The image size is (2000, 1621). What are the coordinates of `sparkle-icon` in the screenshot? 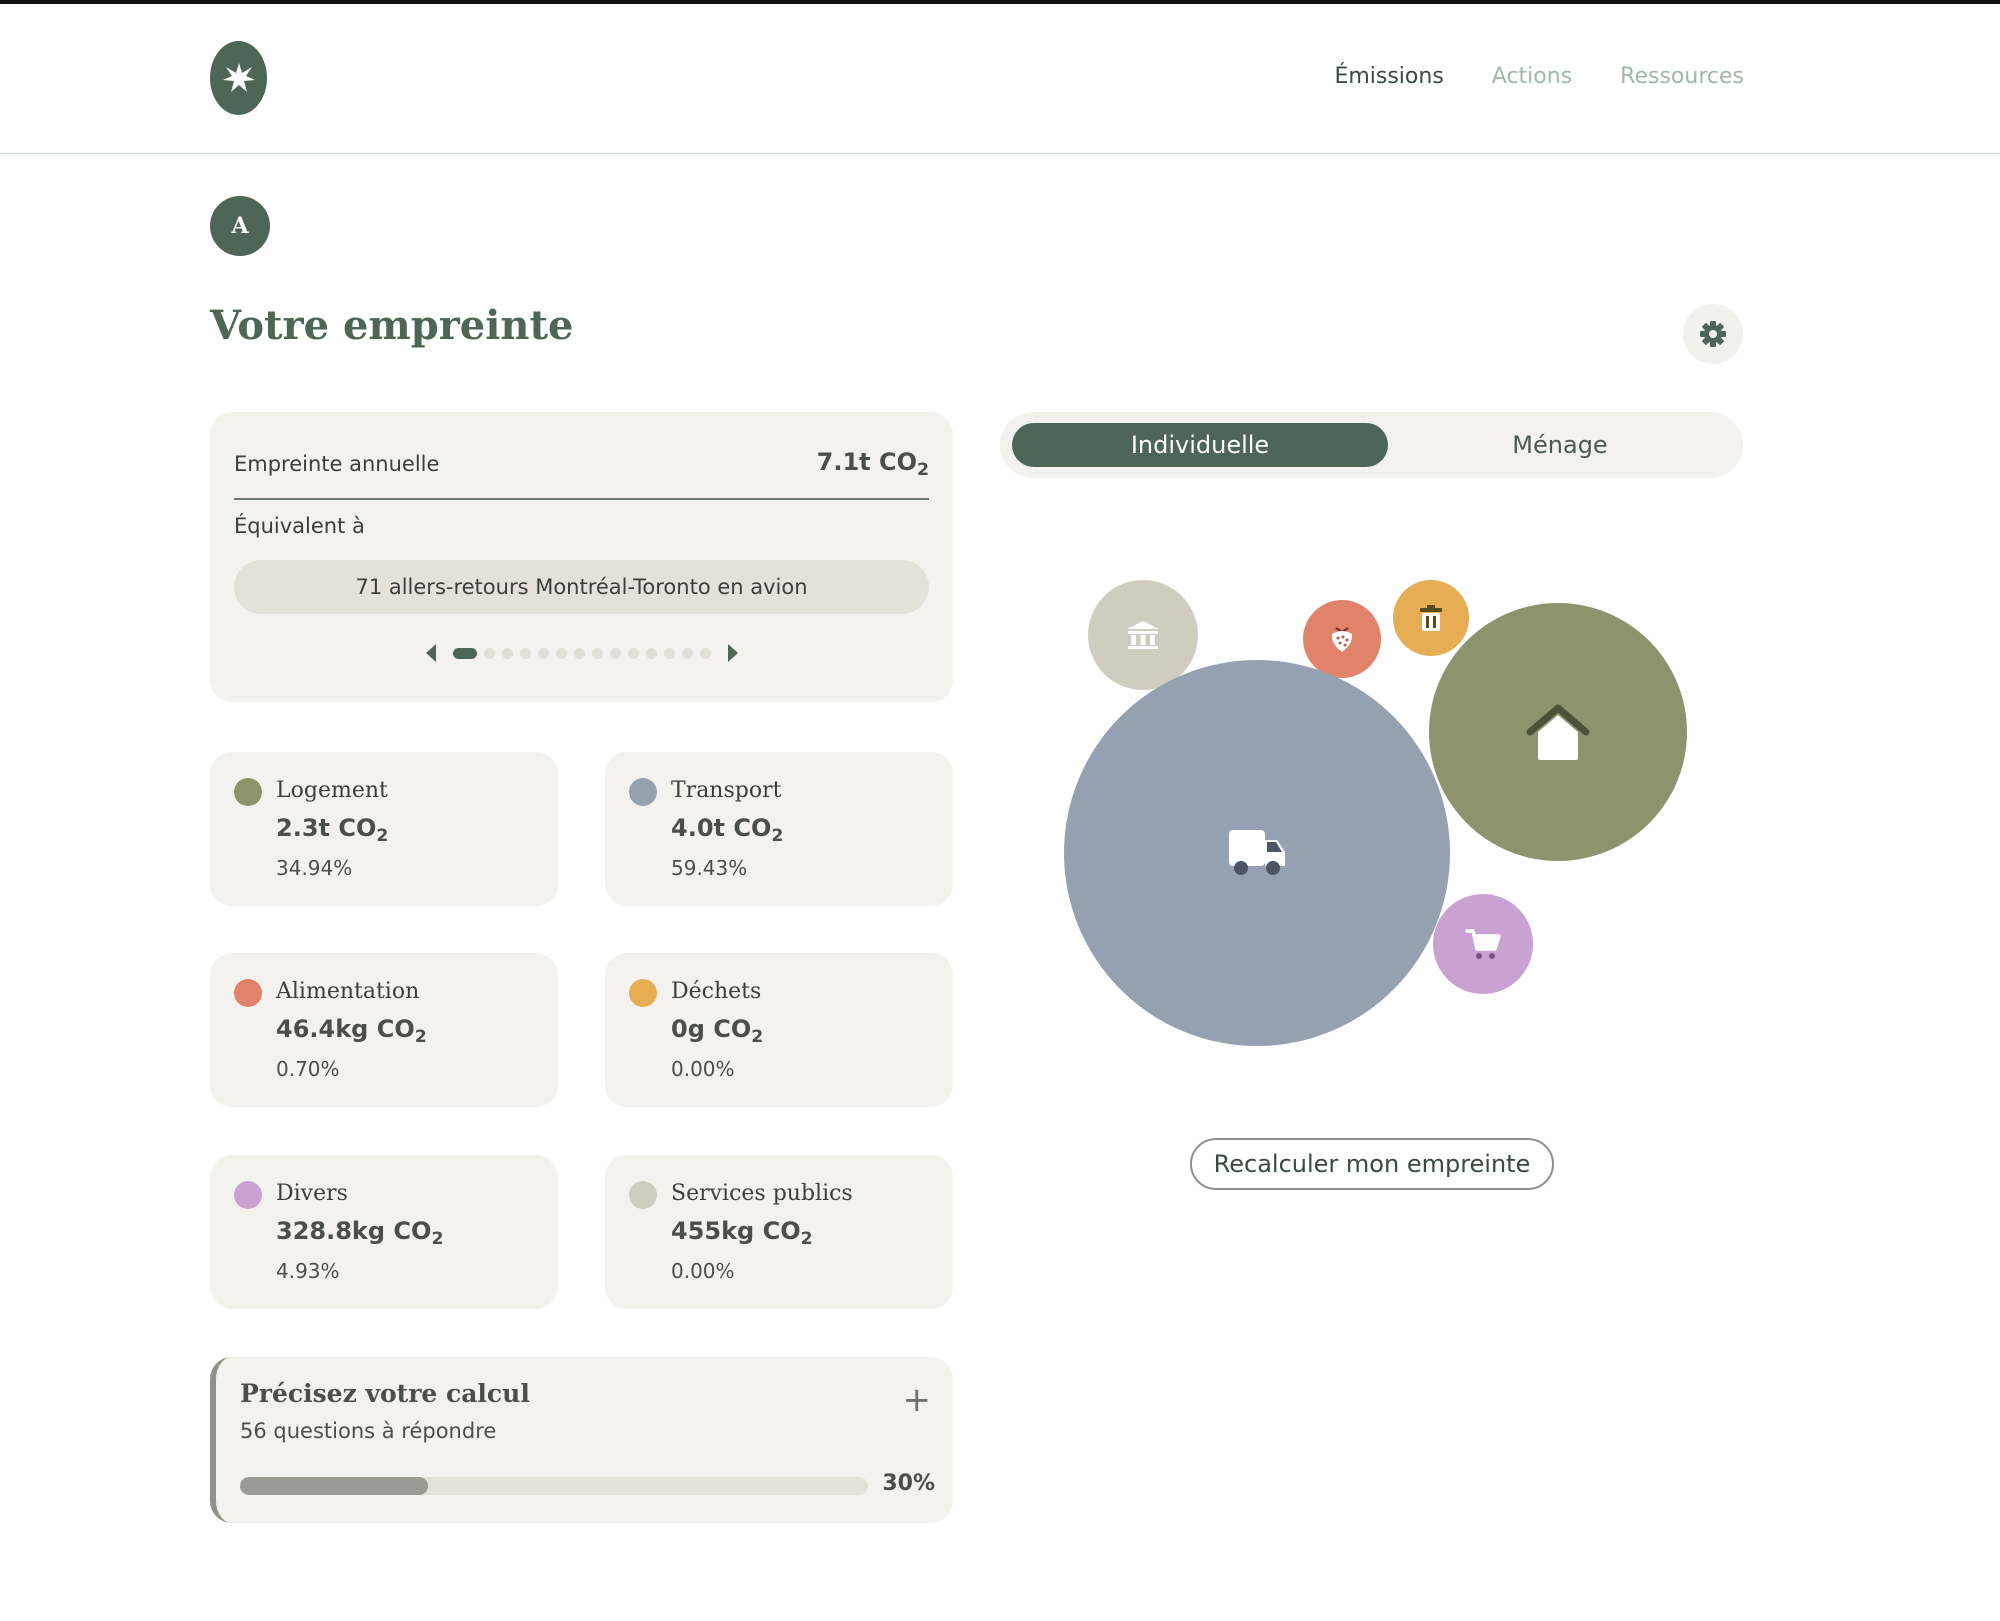 It's located at (238, 77).